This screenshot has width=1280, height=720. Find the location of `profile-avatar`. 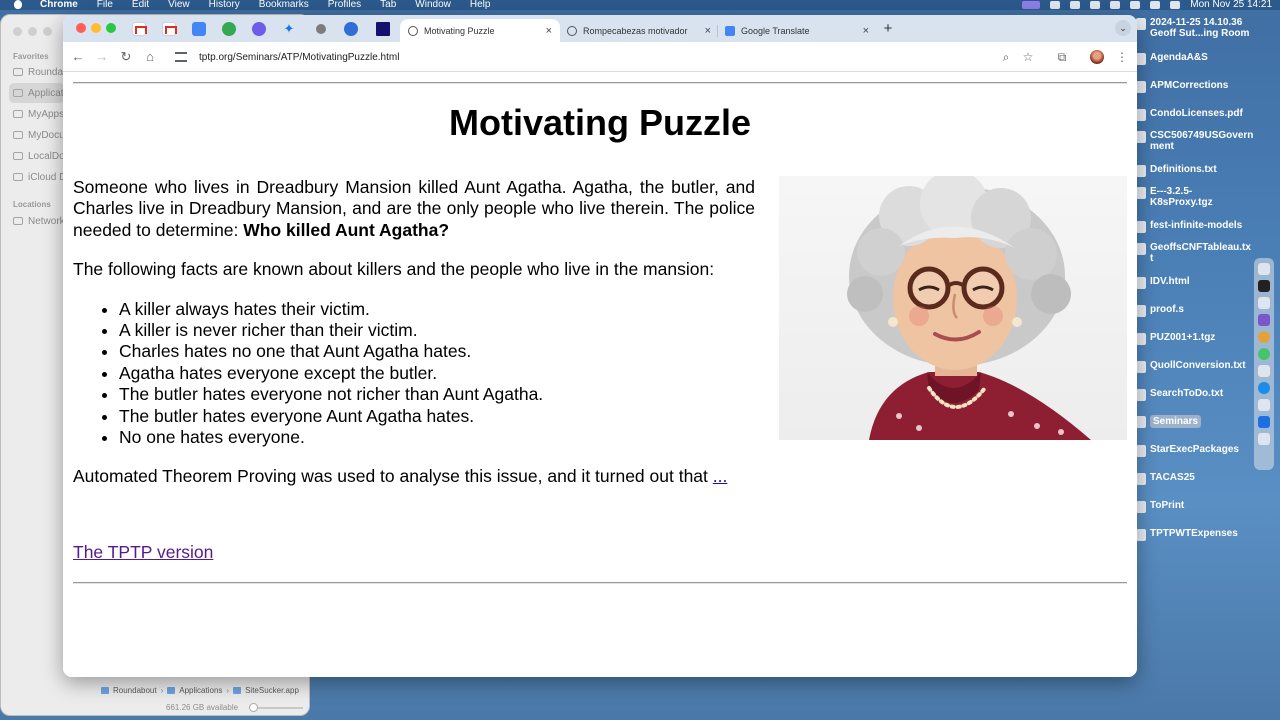

profile-avatar is located at coordinates (1097, 57).